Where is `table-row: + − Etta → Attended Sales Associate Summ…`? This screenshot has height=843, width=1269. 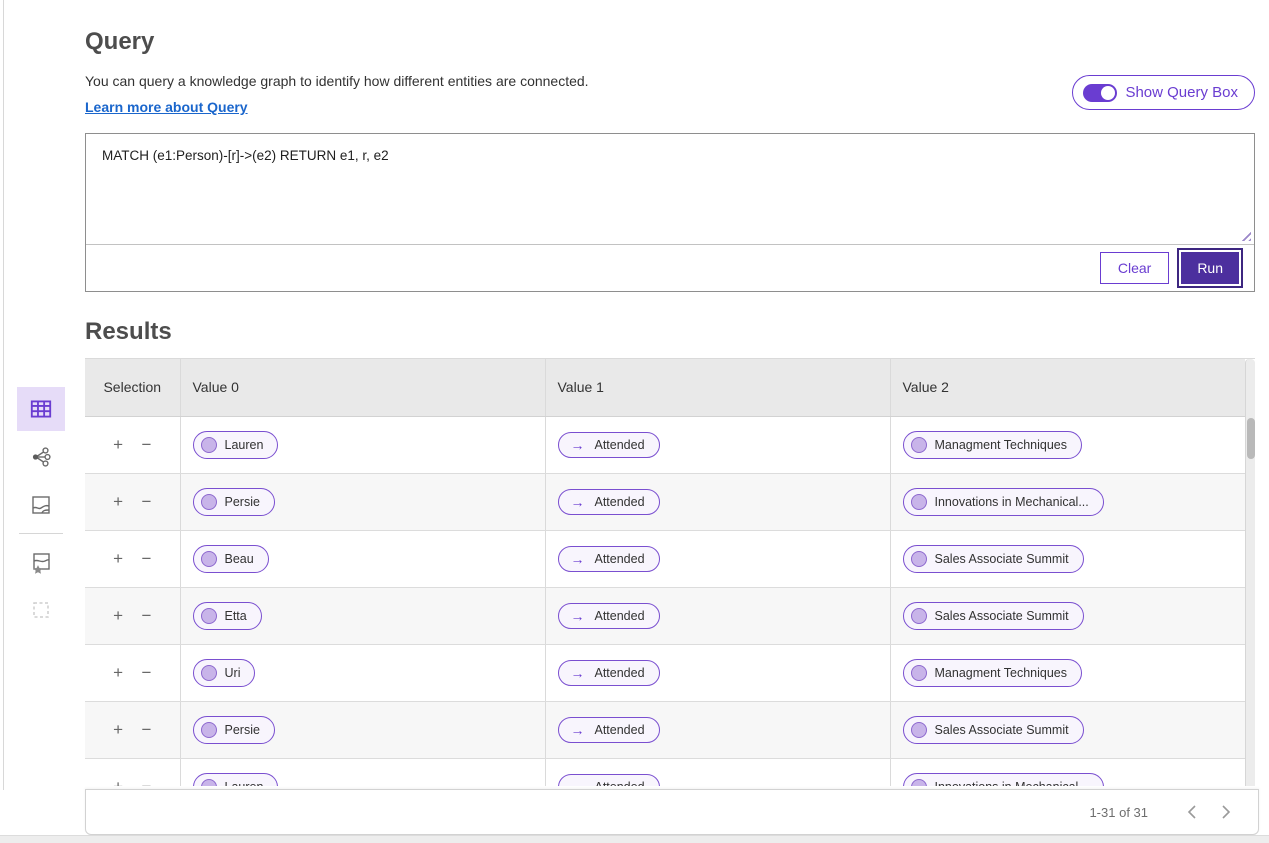
table-row: + − Etta → Attended Sales Associate Summ… is located at coordinates (665, 616).